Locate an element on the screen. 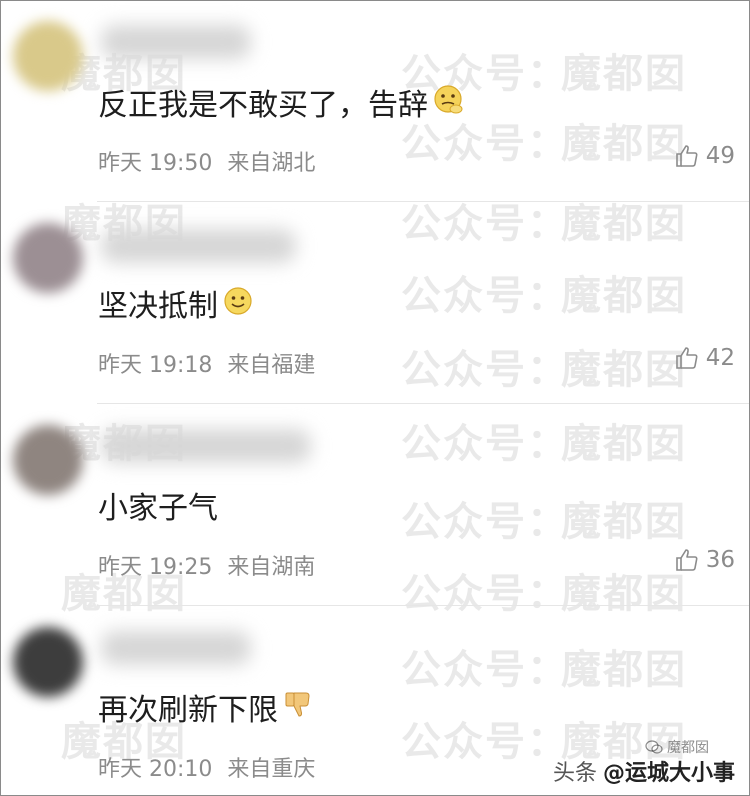 Image resolution: width=750 pixels, height=796 pixels. smiling-face-icon is located at coordinates (238, 306).